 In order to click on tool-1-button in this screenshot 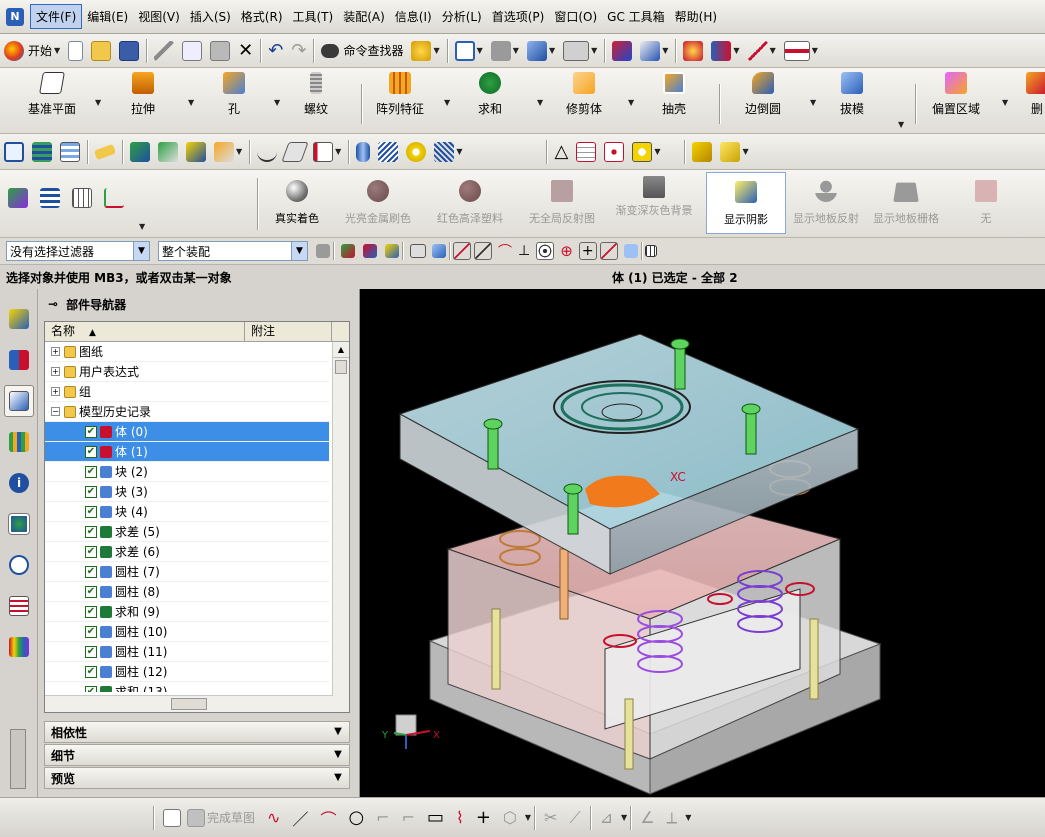, I will do `click(14, 152)`.